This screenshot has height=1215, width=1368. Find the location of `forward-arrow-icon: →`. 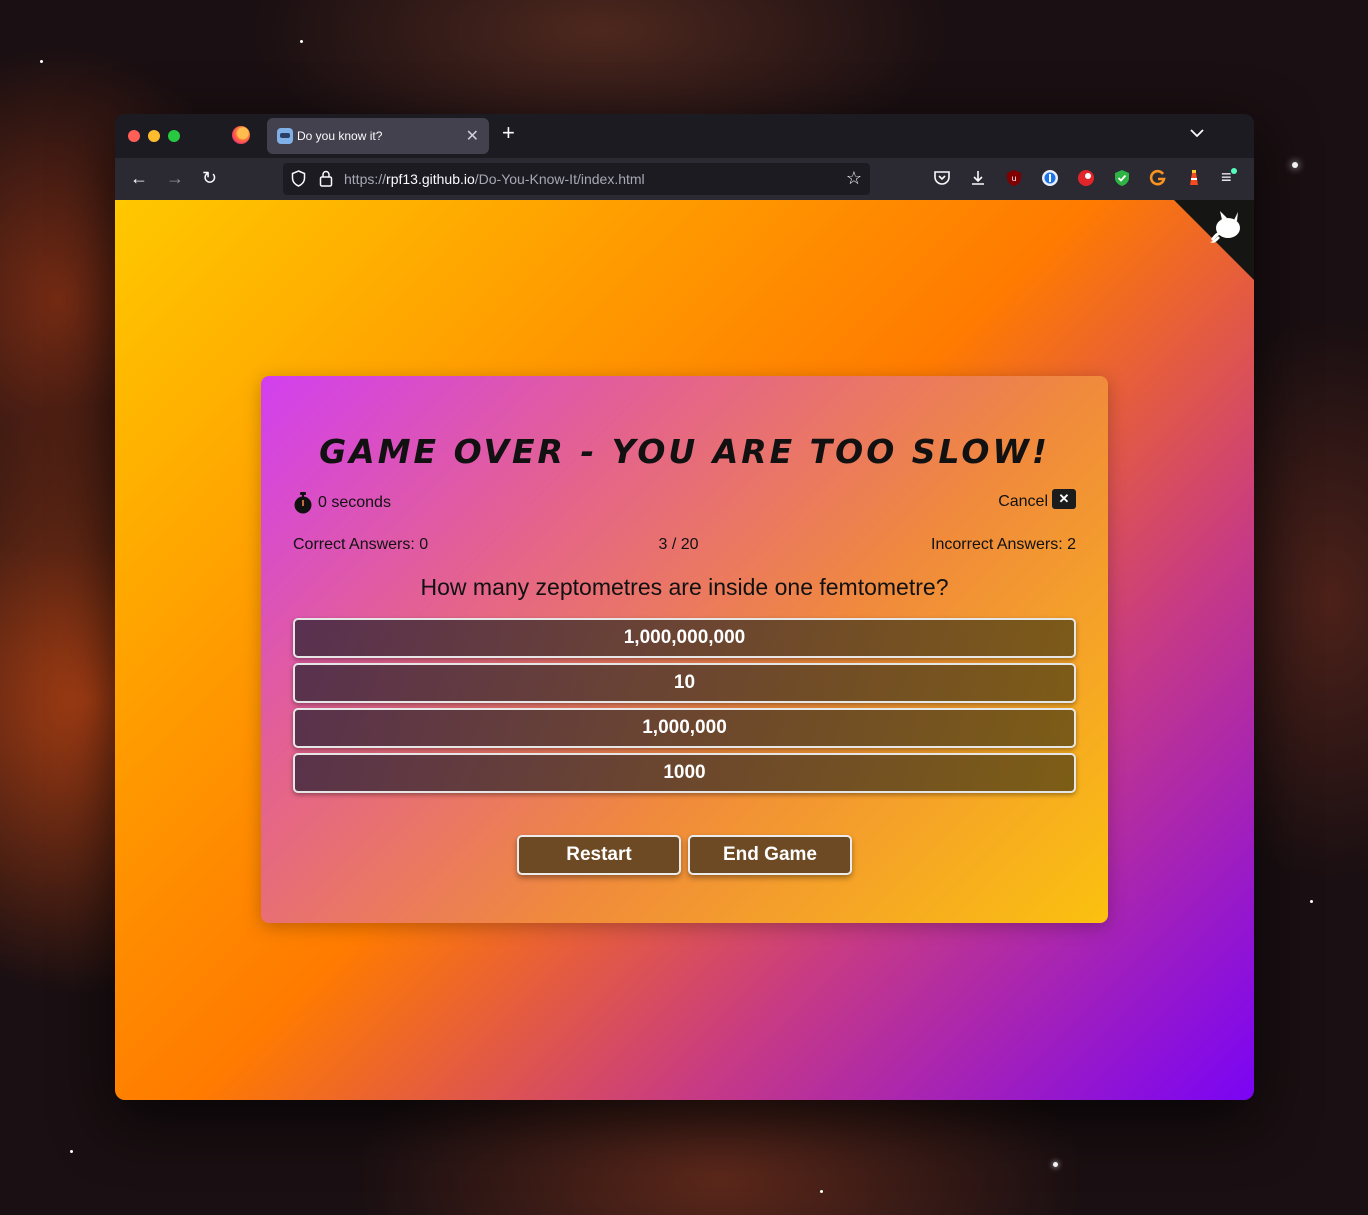

forward-arrow-icon: → is located at coordinates (175, 178).